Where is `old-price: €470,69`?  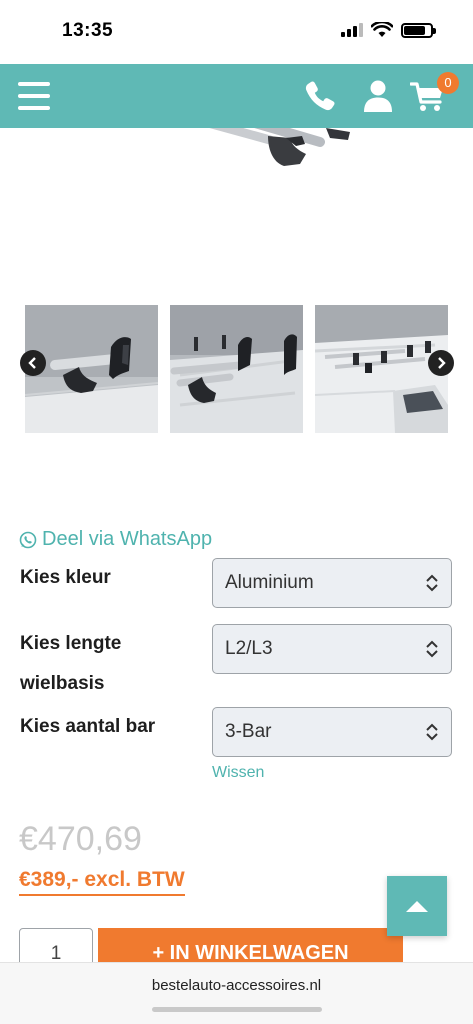 old-price: €470,69 is located at coordinates (80, 839).